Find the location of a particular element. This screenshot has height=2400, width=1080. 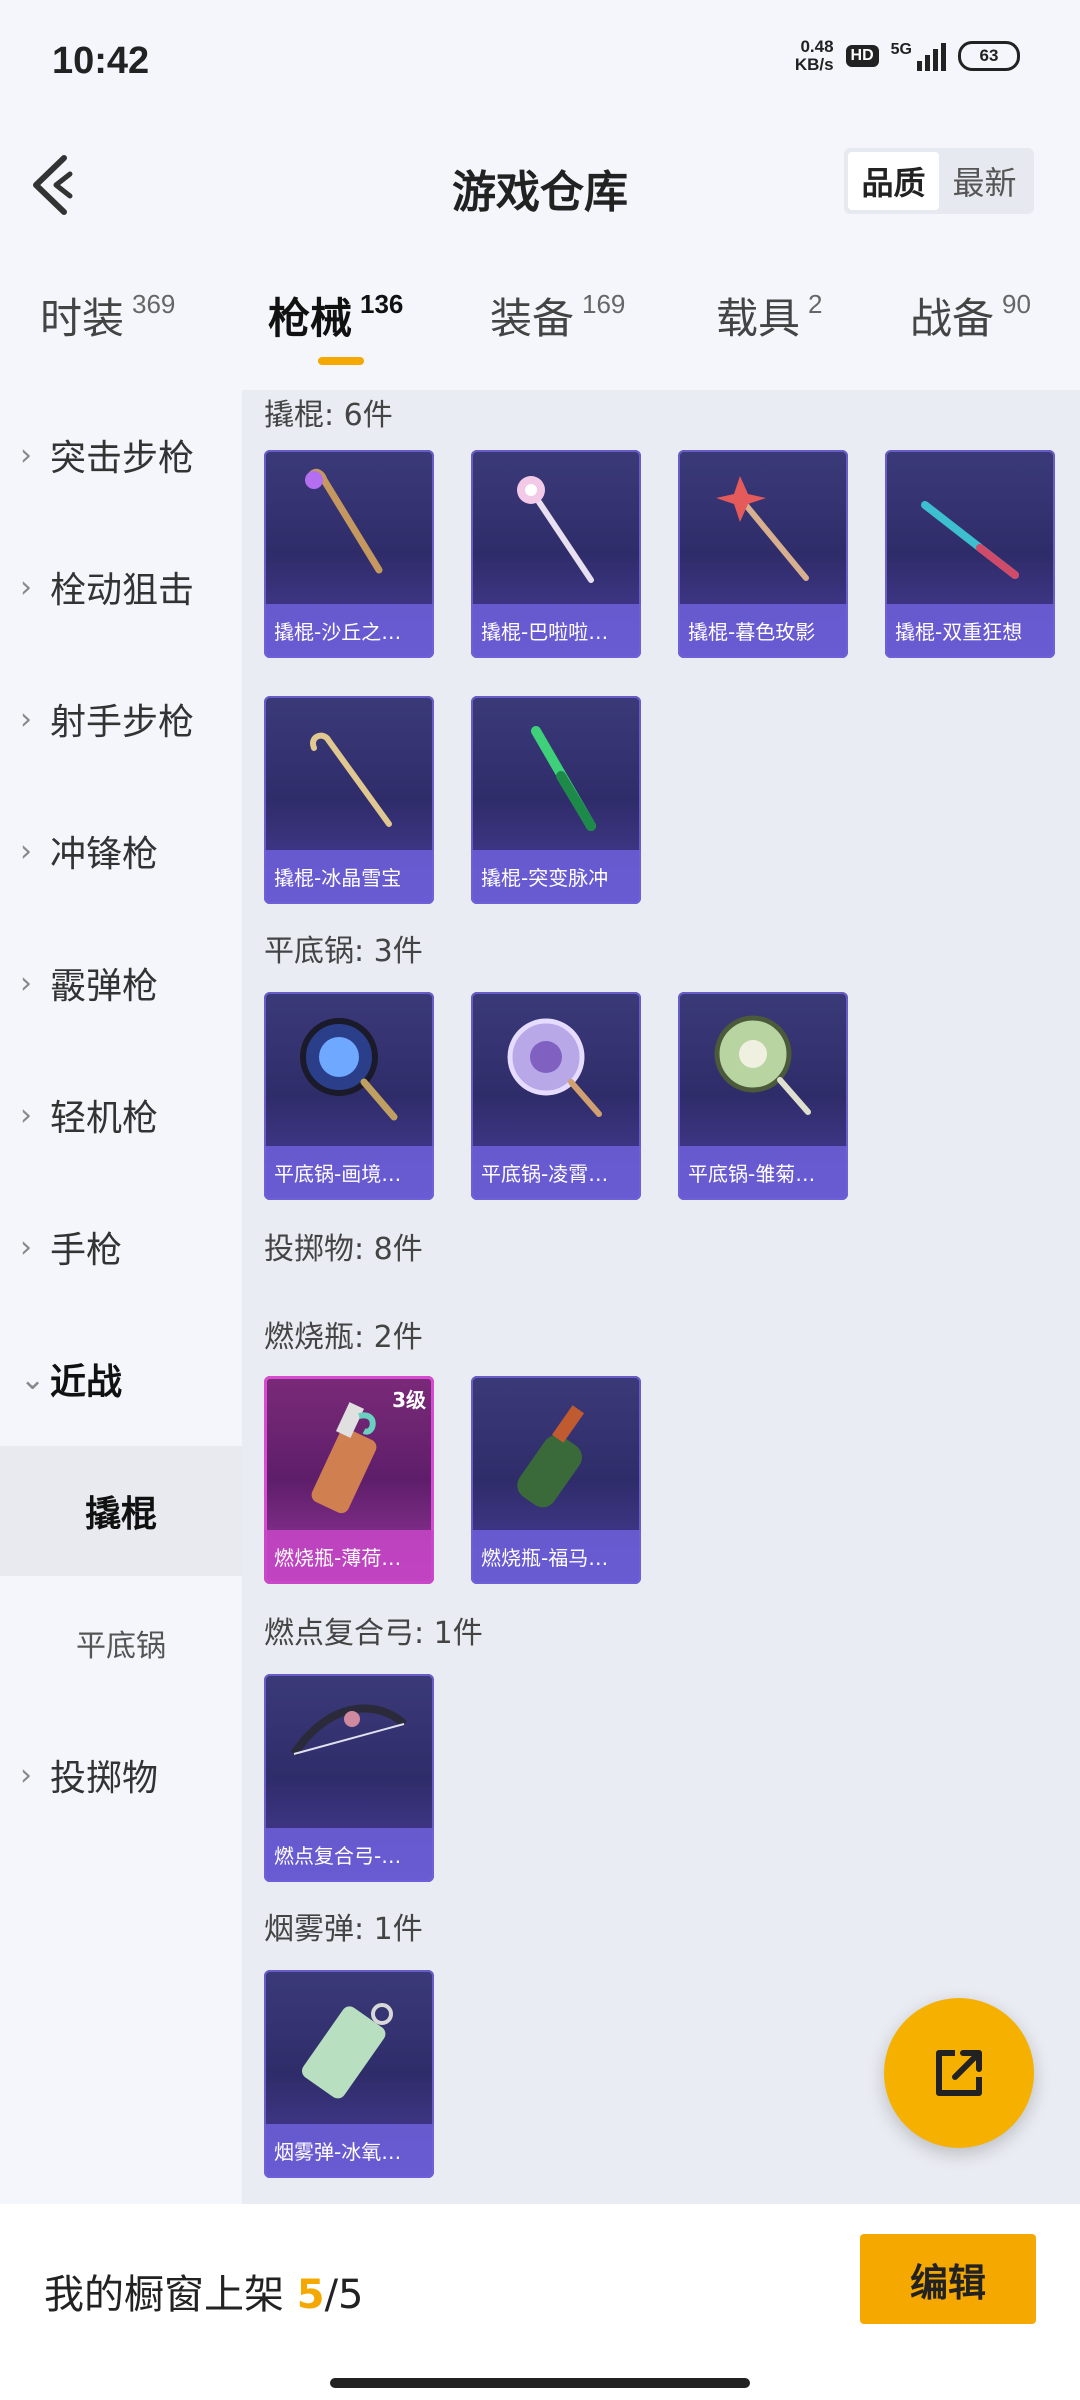

tab-supplies: 战备 90 is located at coordinates (970, 315).